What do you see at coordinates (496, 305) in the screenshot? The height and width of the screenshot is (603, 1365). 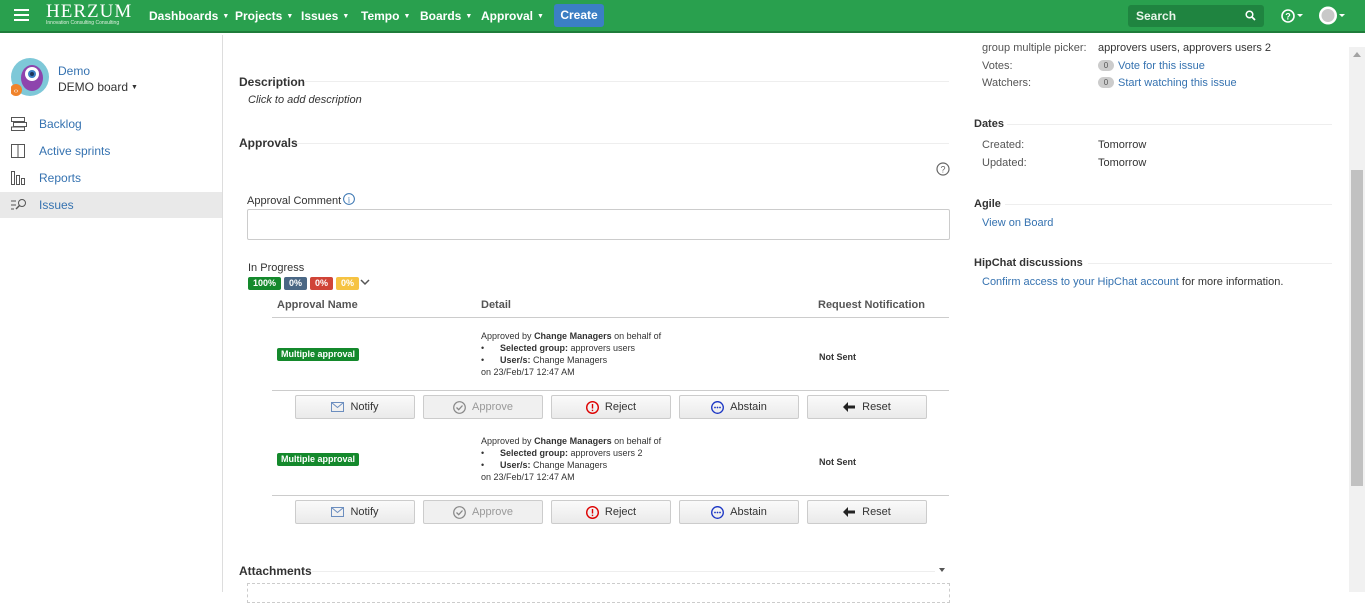 I see `column-header-detail: Detail` at bounding box center [496, 305].